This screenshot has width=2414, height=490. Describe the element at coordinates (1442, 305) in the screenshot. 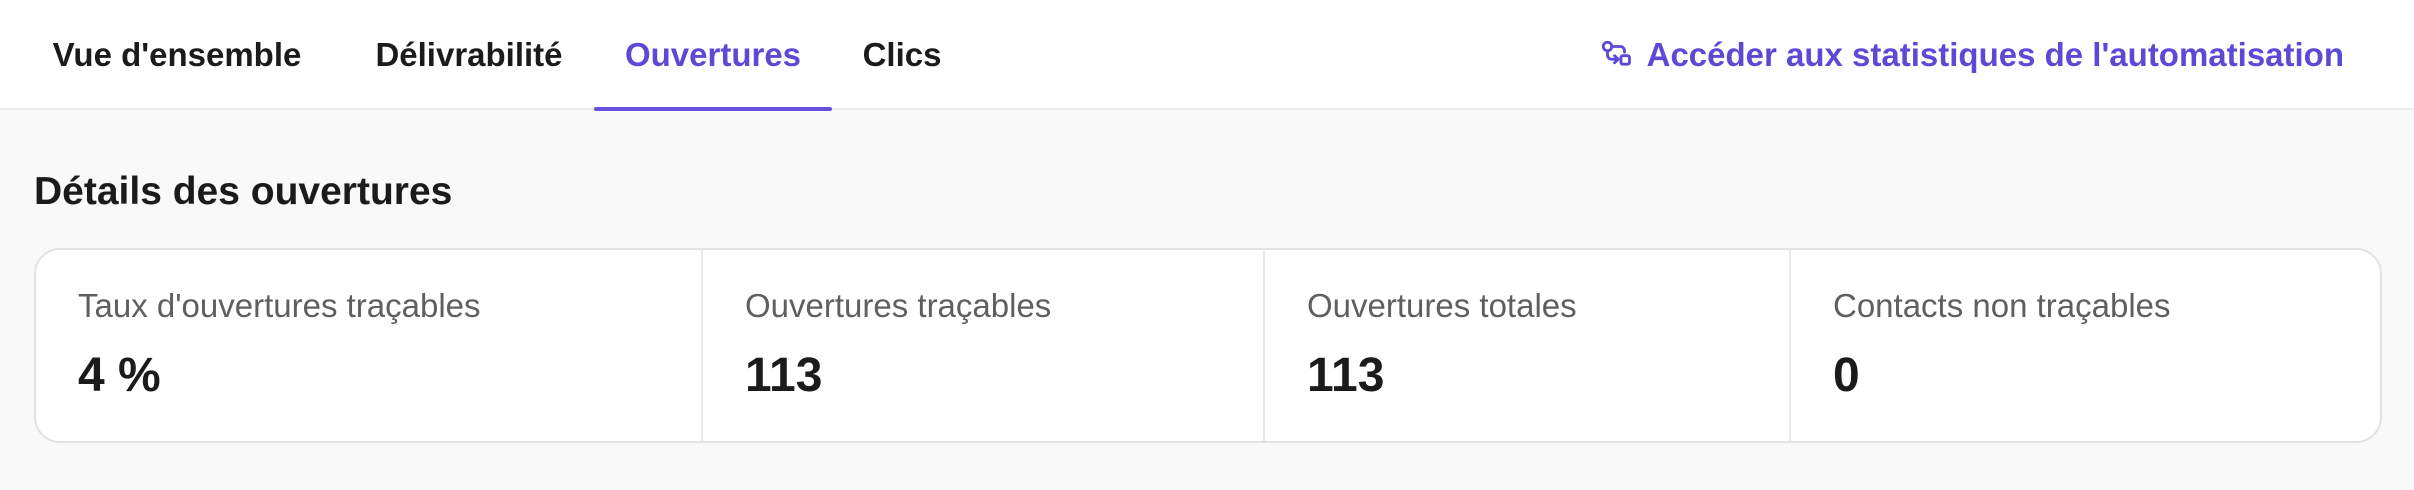

I see `stat-label: Ouvertures totales` at that location.